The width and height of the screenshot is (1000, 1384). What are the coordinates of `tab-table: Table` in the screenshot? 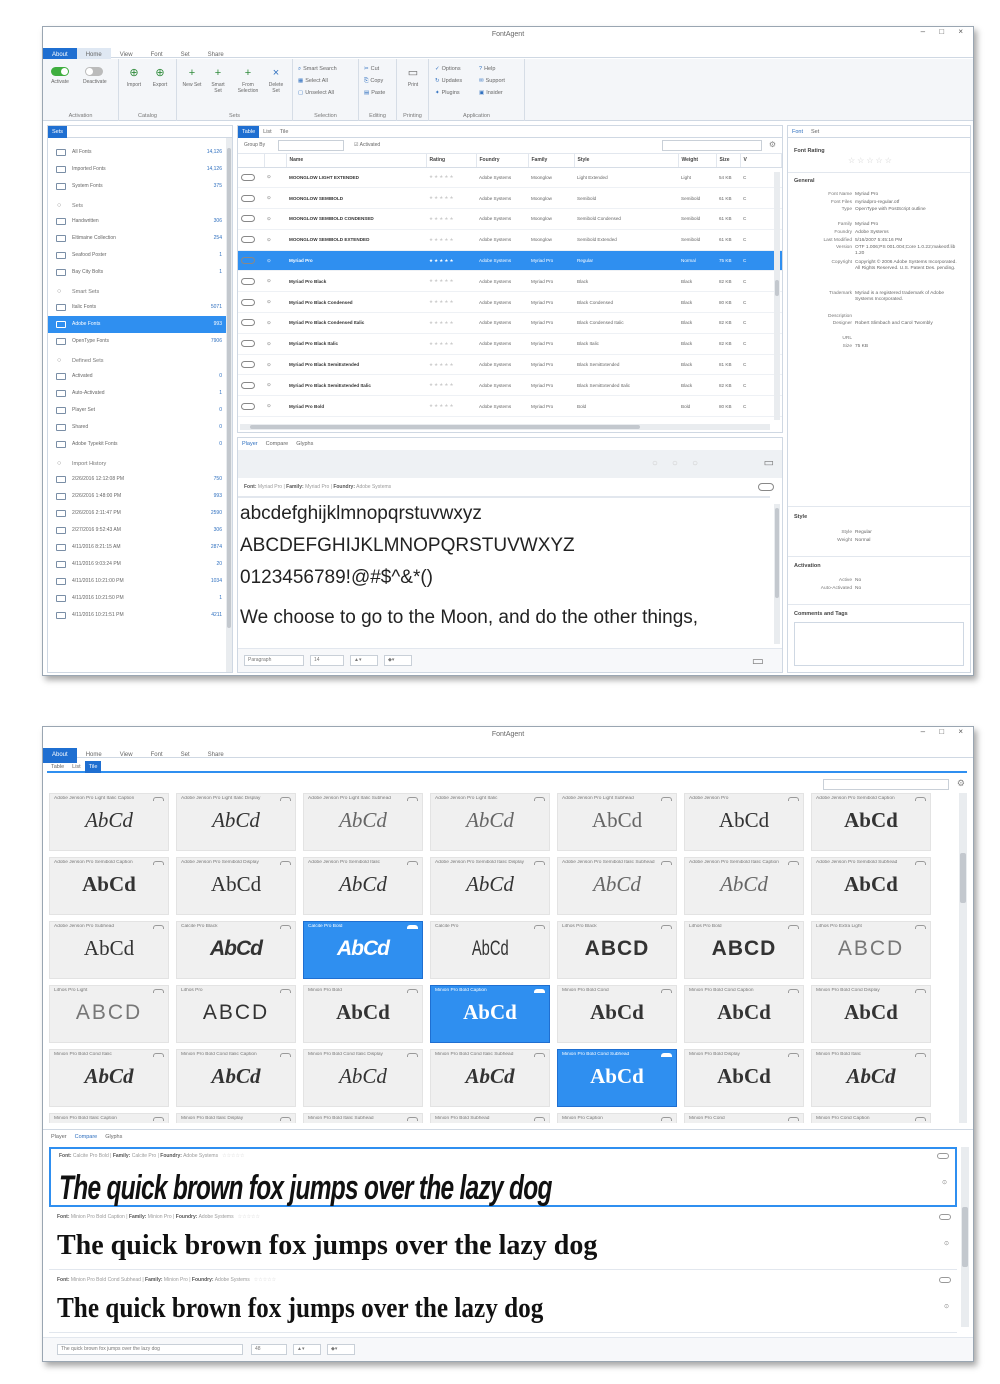 It's located at (57, 767).